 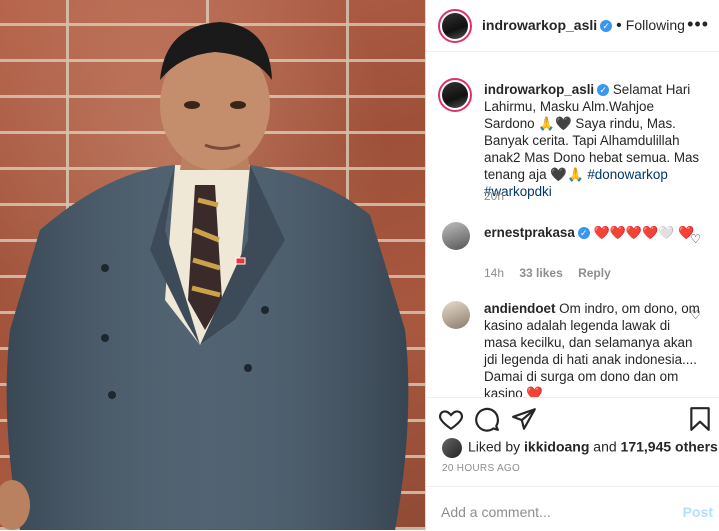 What do you see at coordinates (655, 25) in the screenshot?
I see `following-button: Following` at bounding box center [655, 25].